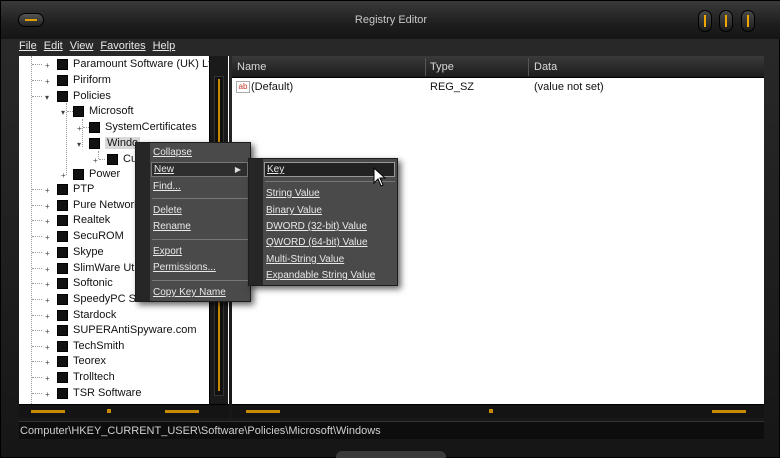 This screenshot has height=458, width=780. I want to click on submenu-arrow-icon: ▶, so click(237, 169).